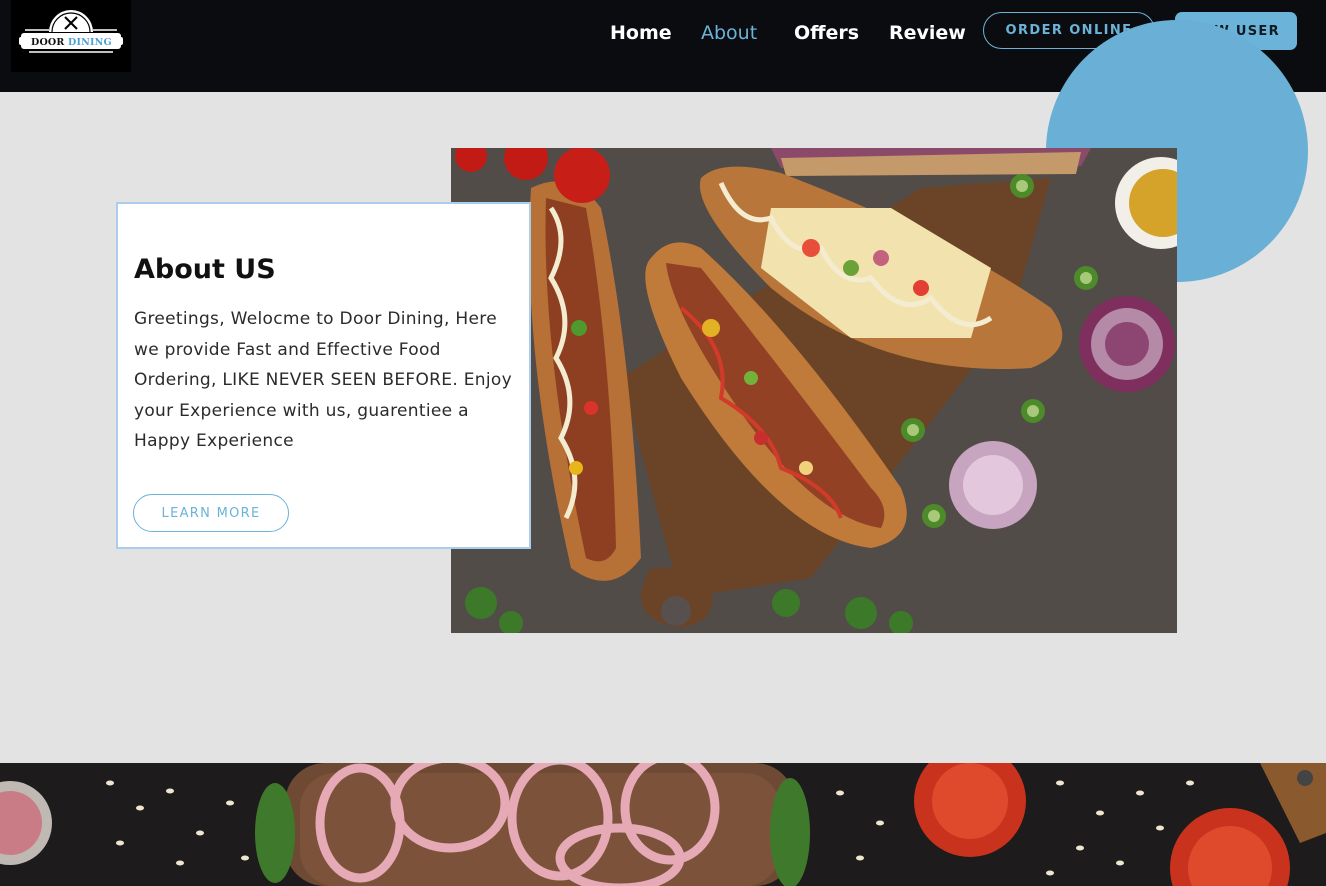 The height and width of the screenshot is (886, 1326). I want to click on brand-name-part2: DINING, so click(90, 42).